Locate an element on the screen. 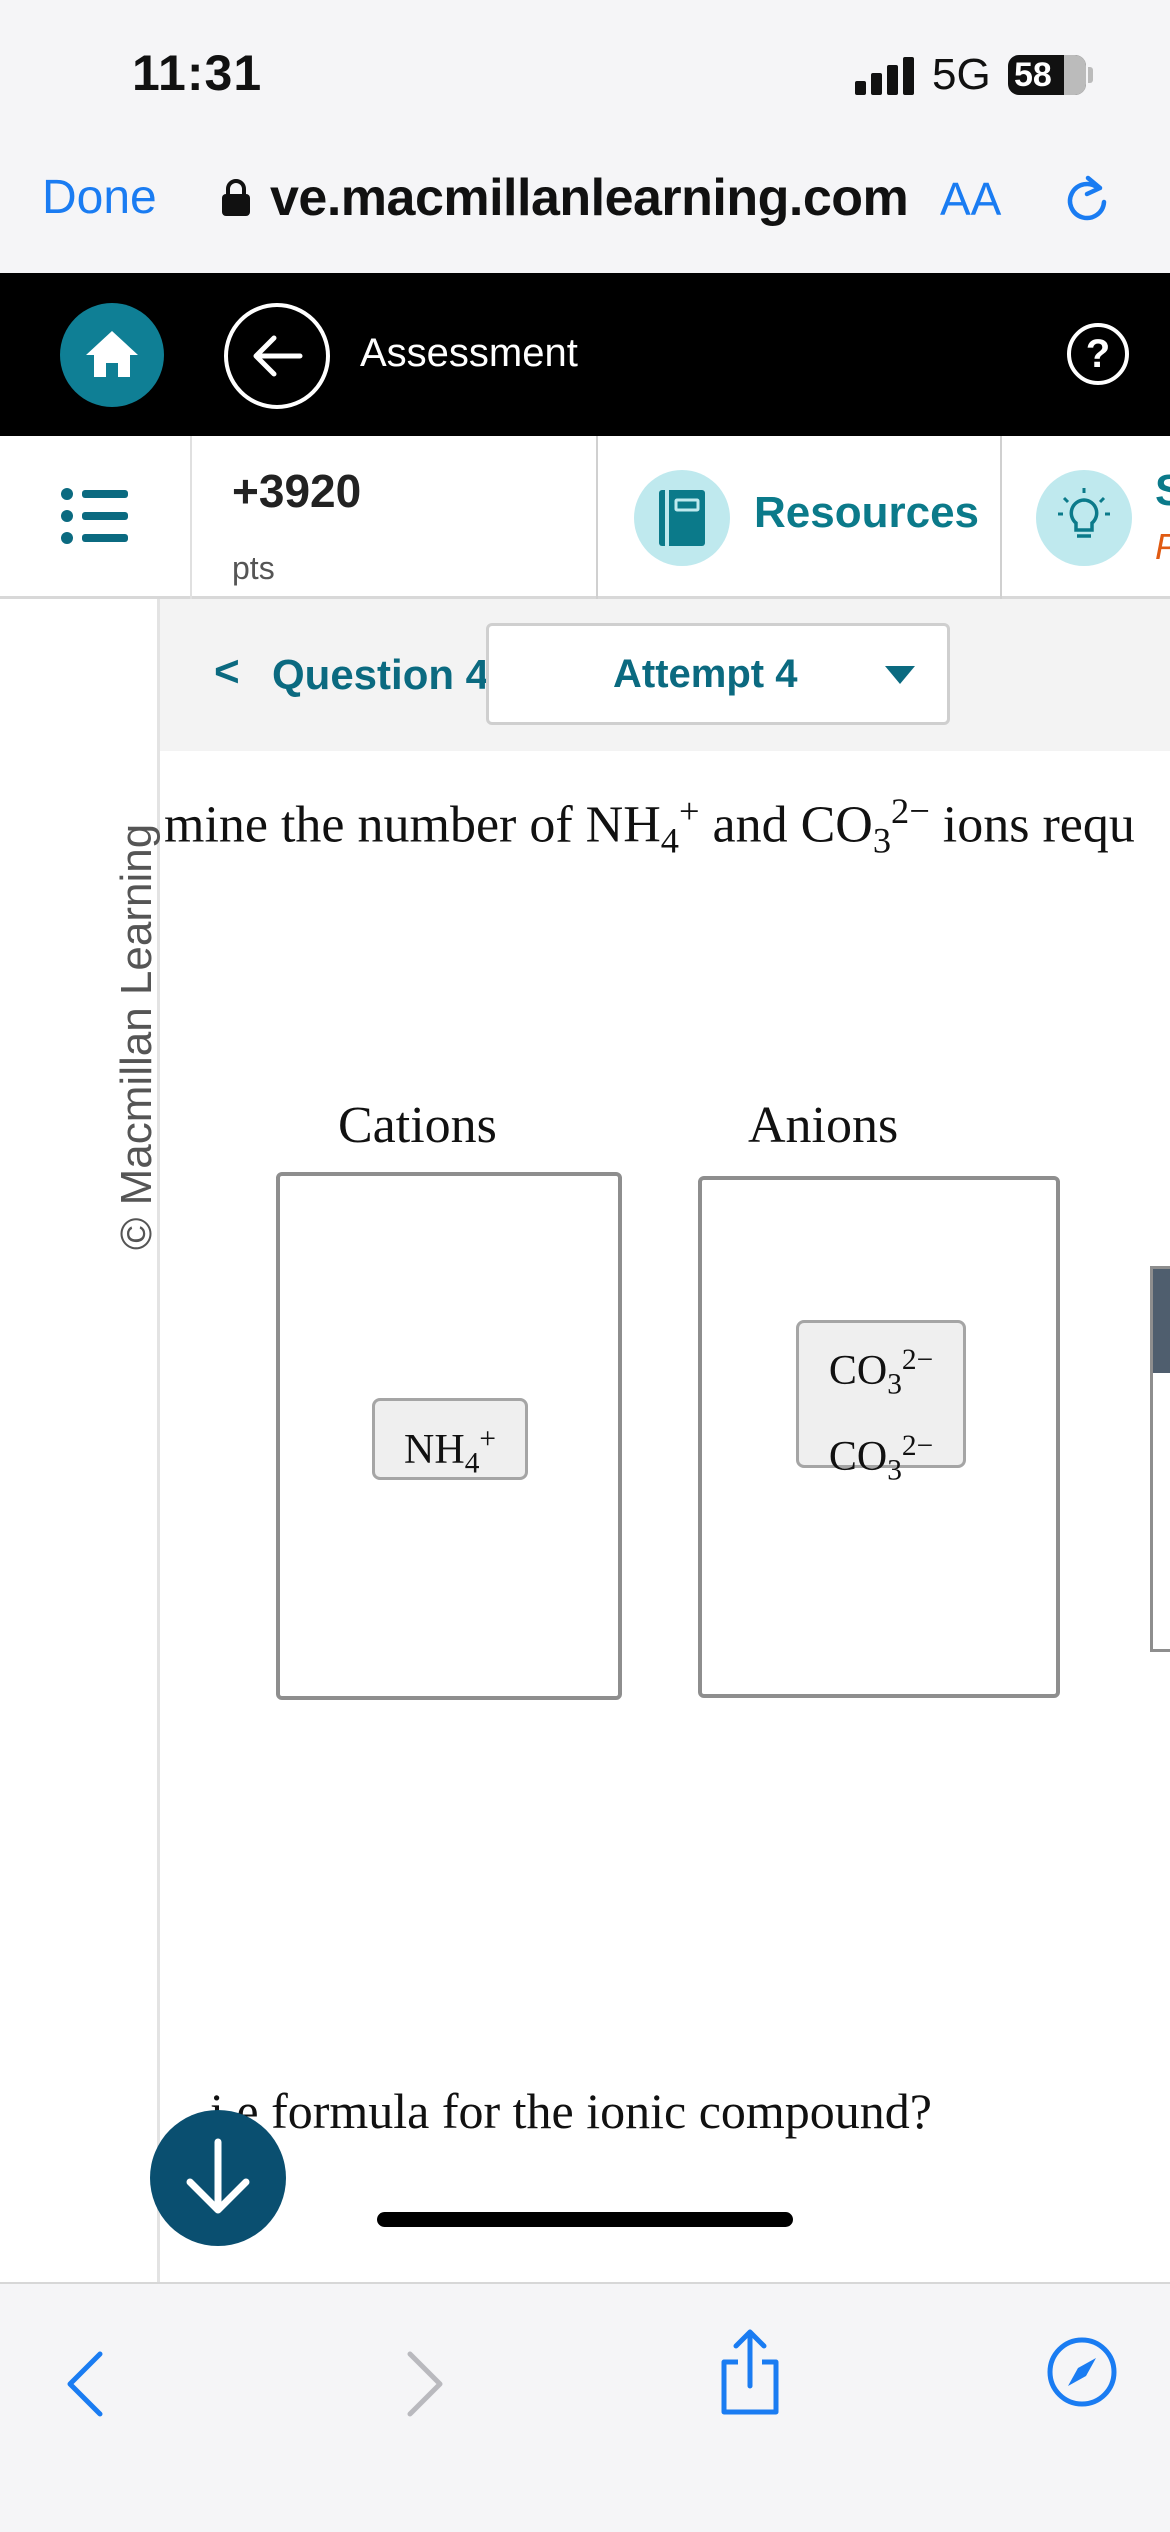  previous-question-button: < is located at coordinates (227, 672).